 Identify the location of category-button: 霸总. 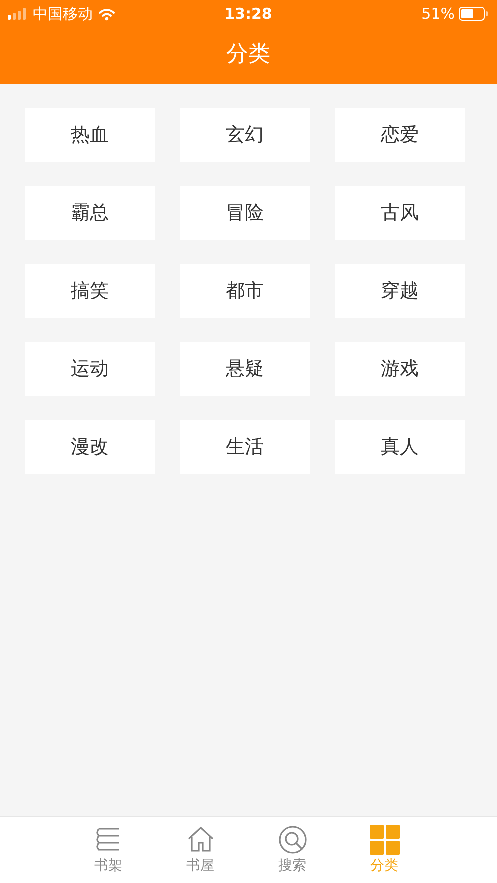
(90, 213).